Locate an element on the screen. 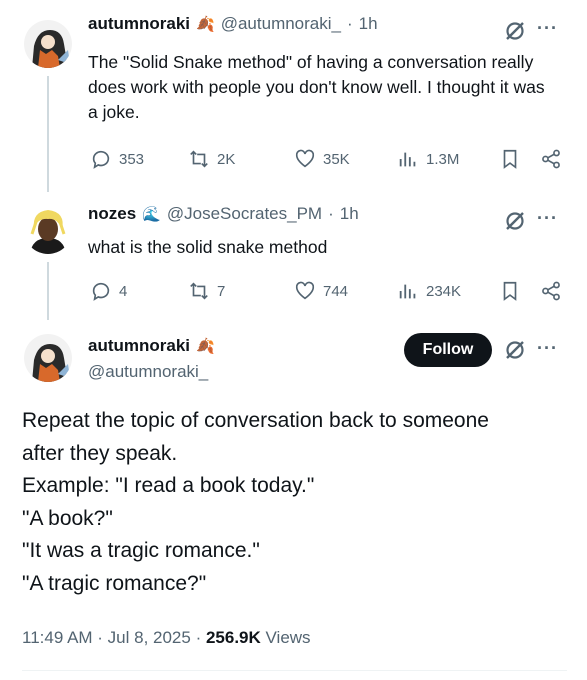 Image resolution: width=587 pixels, height=680 pixels. reply-button: 353 is located at coordinates (117, 159).